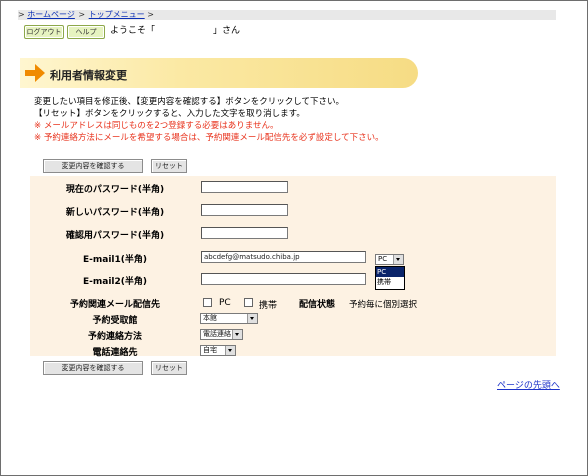 This screenshot has width=588, height=476. What do you see at coordinates (117, 14) in the screenshot?
I see `breadcrumb-top-menu-link: トップメニュー` at bounding box center [117, 14].